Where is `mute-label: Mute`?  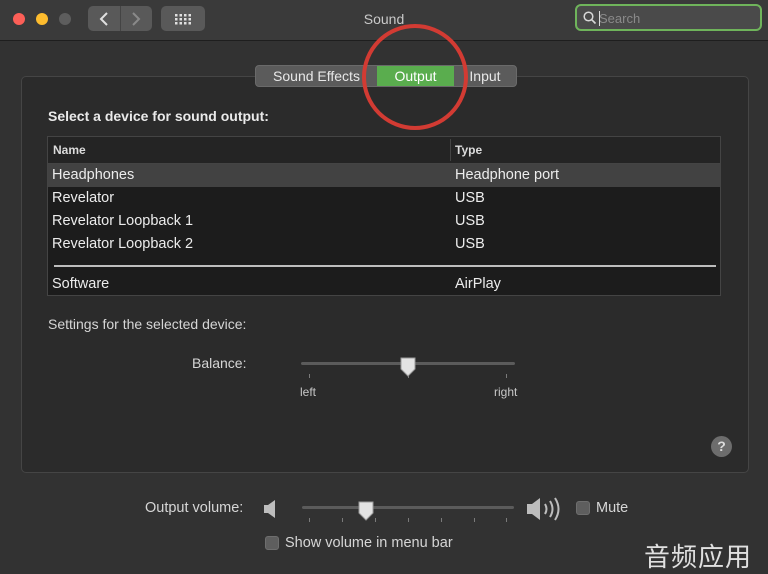
mute-label: Mute is located at coordinates (612, 508).